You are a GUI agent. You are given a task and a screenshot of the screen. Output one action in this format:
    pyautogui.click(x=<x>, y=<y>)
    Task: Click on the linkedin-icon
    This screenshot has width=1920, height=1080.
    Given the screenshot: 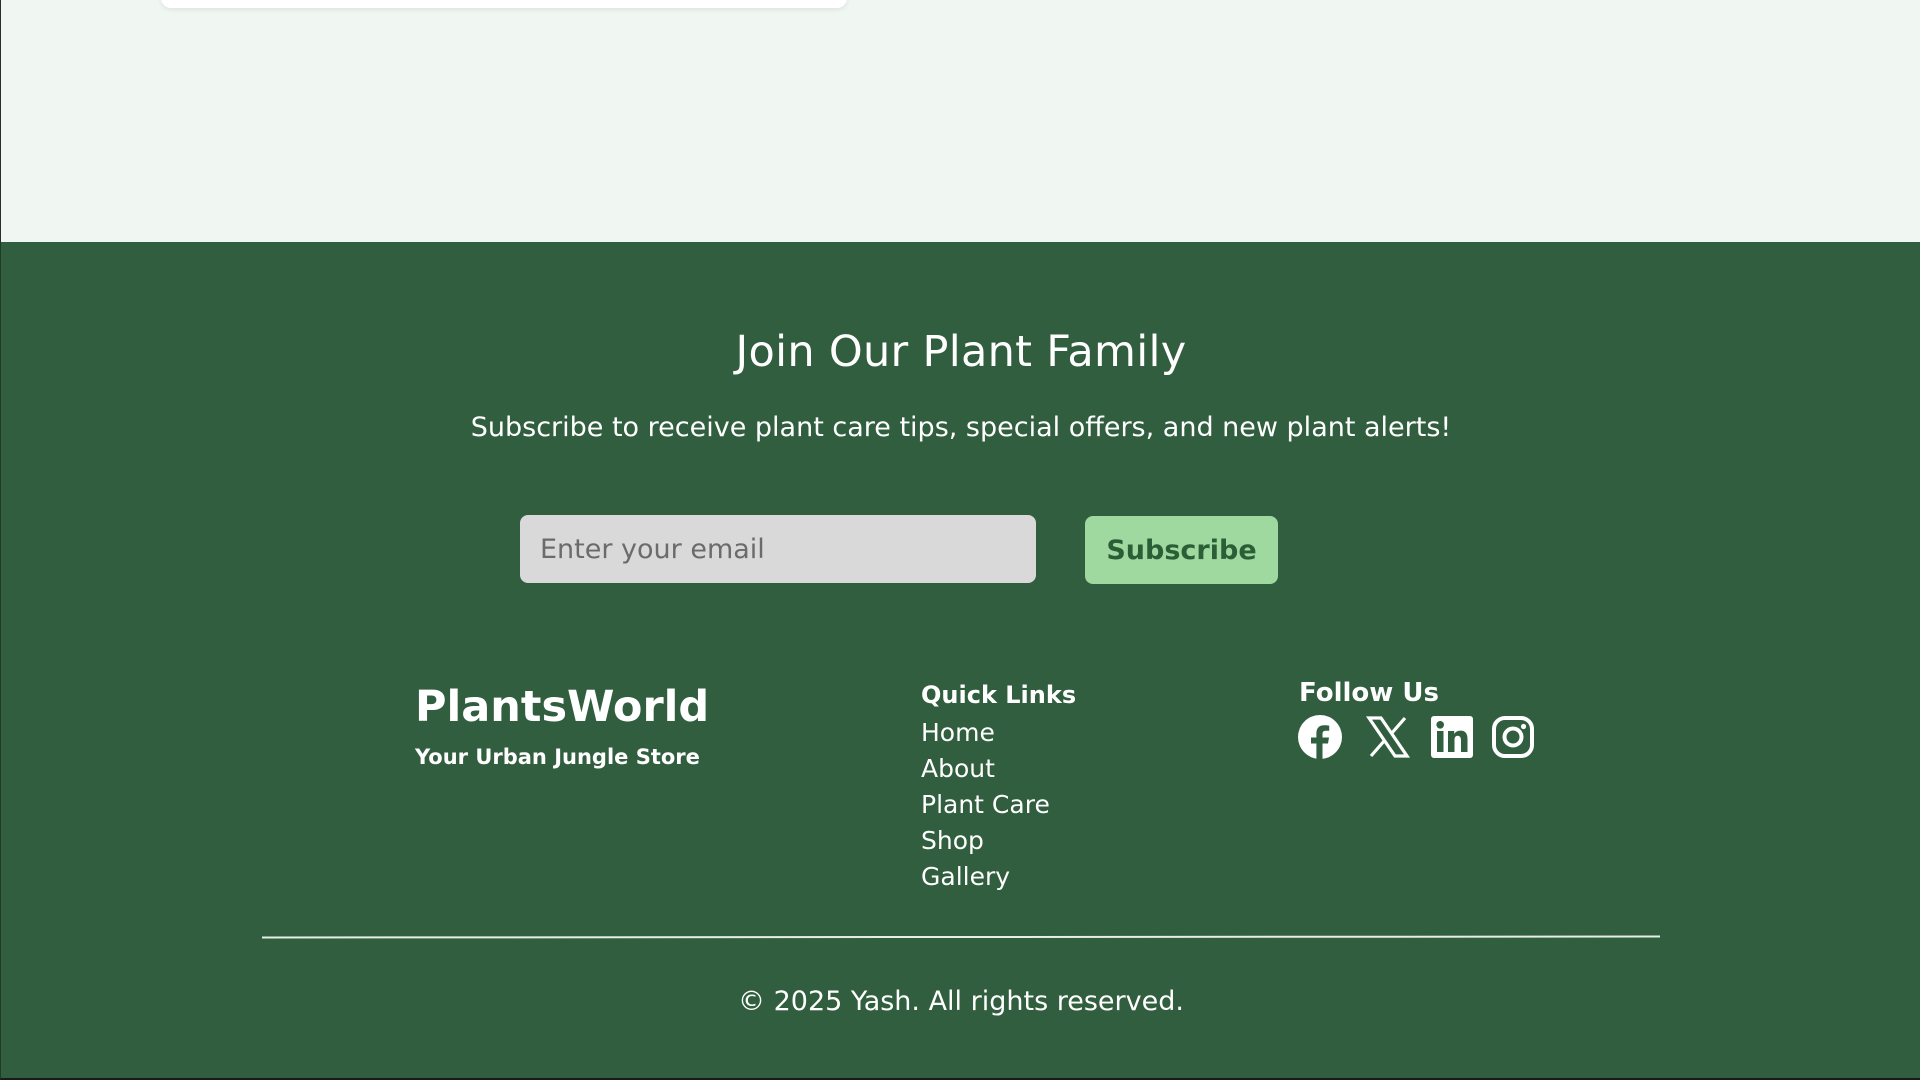 What is the action you would take?
    pyautogui.click(x=1452, y=737)
    